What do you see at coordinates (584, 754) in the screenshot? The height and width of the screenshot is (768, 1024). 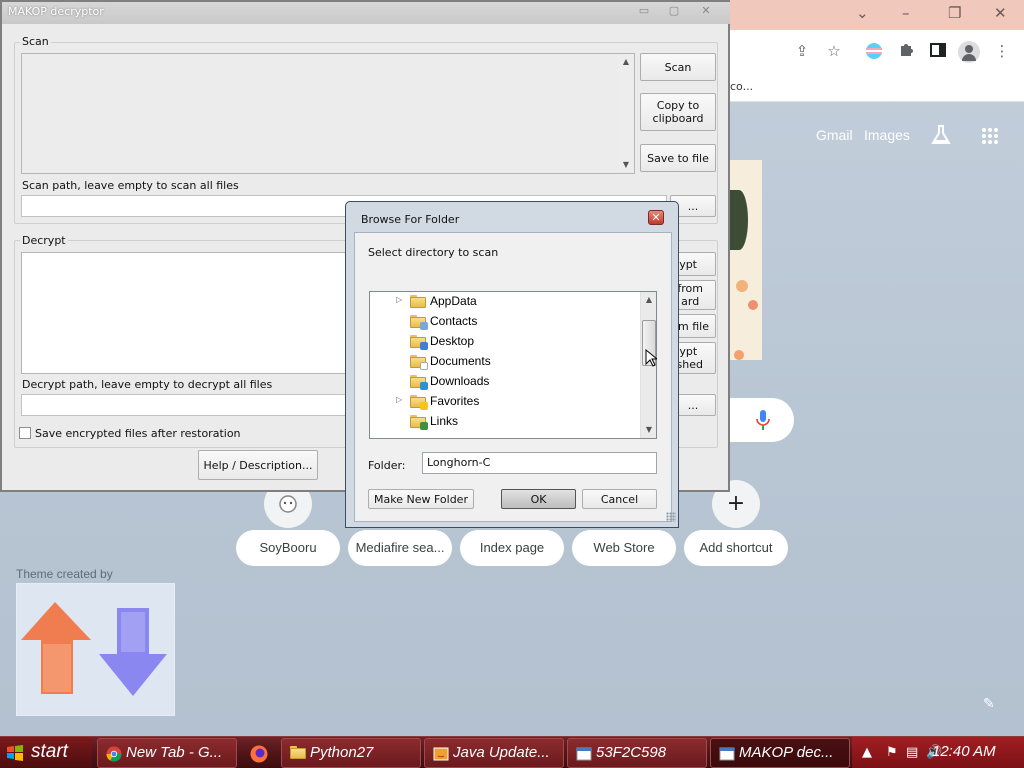 I see `window-icon` at bounding box center [584, 754].